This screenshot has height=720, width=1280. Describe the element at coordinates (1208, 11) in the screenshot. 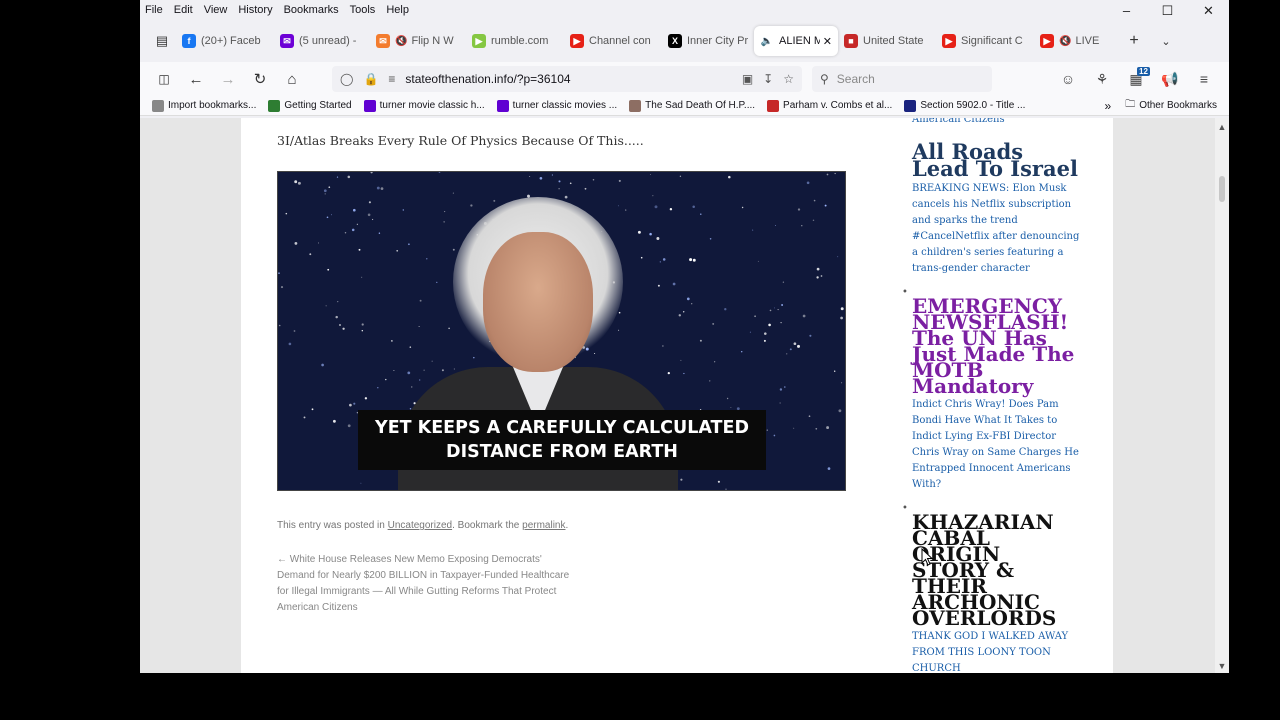

I see `close-window-button: ✕` at that location.